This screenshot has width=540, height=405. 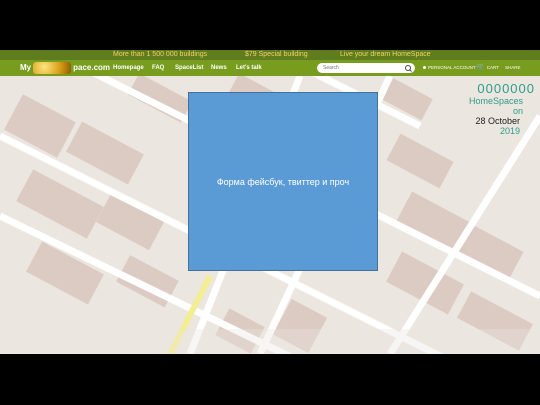 What do you see at coordinates (480, 67) in the screenshot?
I see `cart-icon: 🛒` at bounding box center [480, 67].